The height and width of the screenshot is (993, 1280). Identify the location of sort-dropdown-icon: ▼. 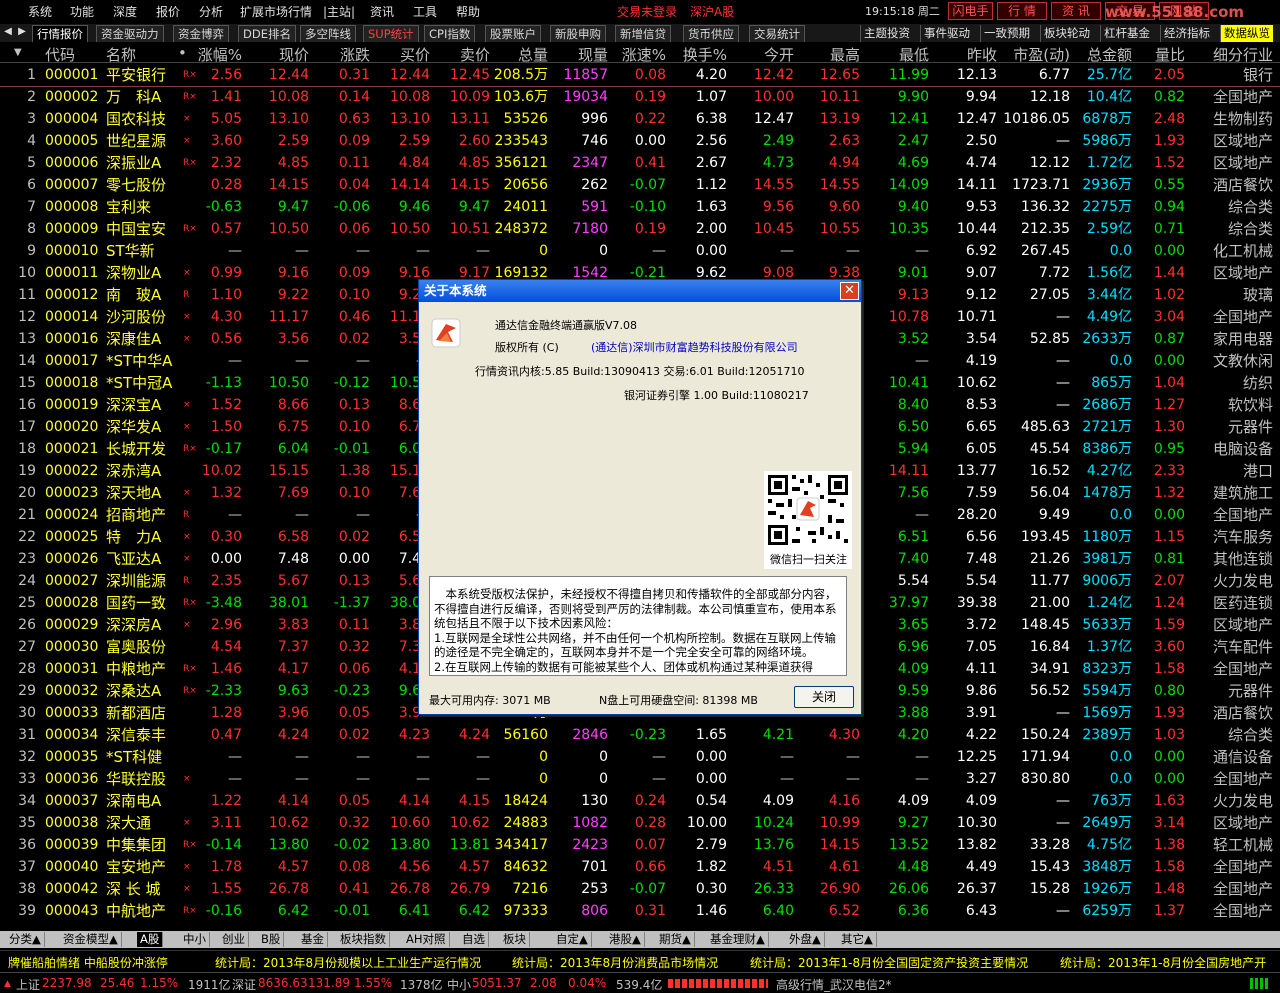
(18, 52).